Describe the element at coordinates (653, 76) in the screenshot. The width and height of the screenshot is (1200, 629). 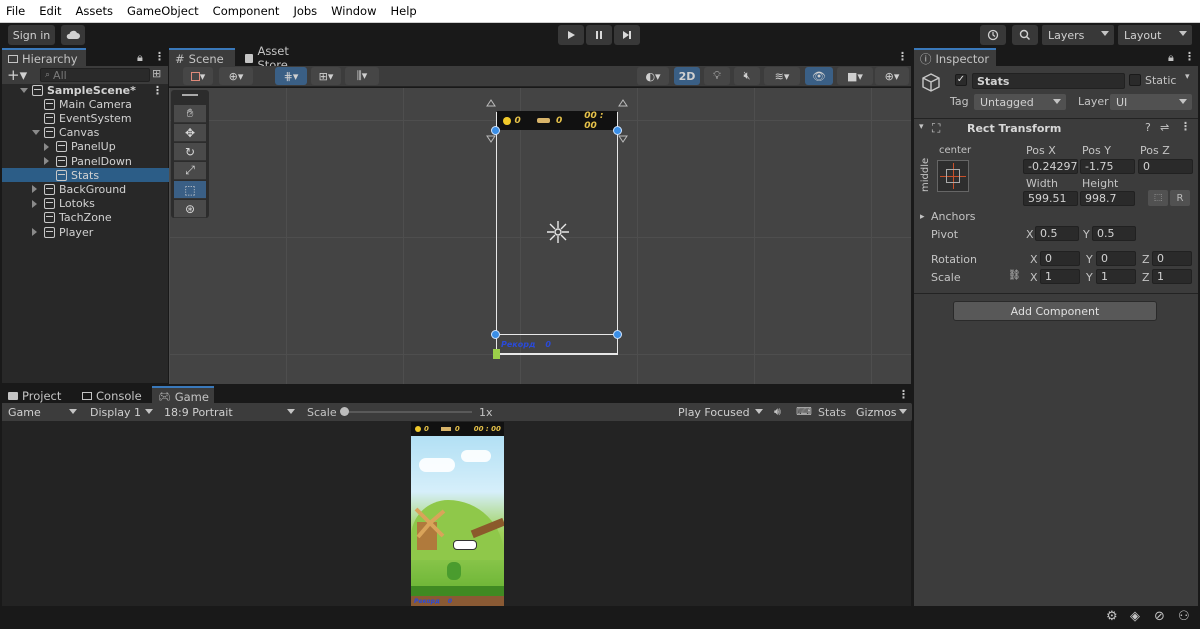
I see `shading-mode-icon: ◐▾` at that location.